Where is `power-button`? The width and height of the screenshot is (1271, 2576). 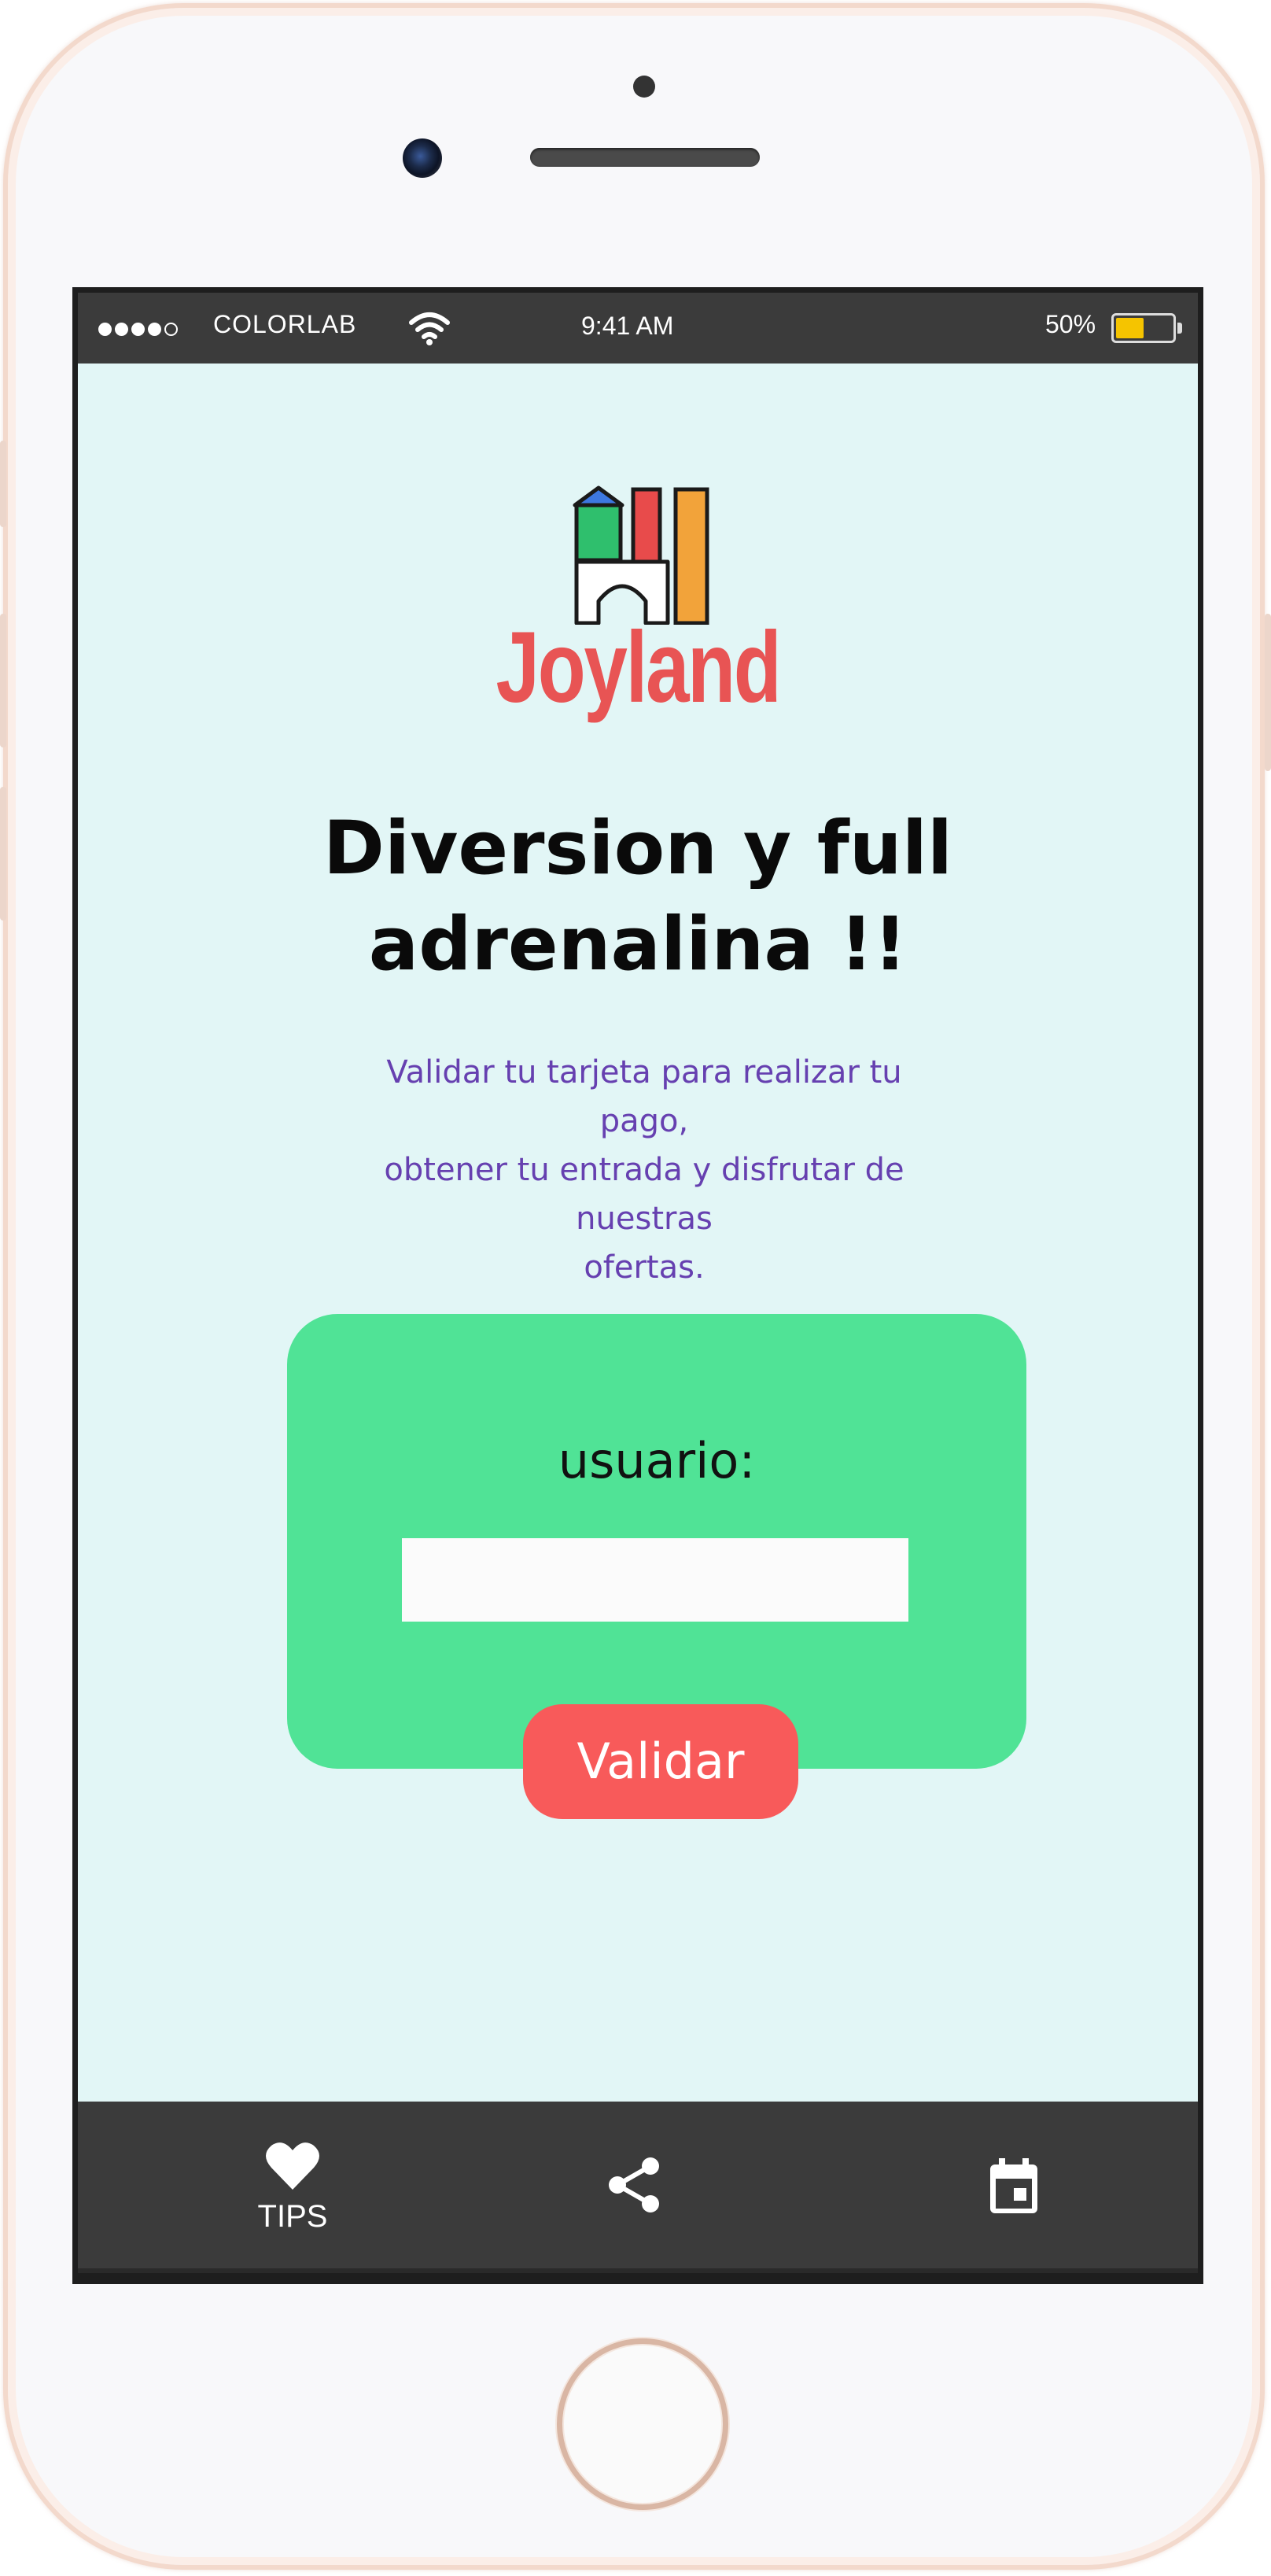 power-button is located at coordinates (1268, 693).